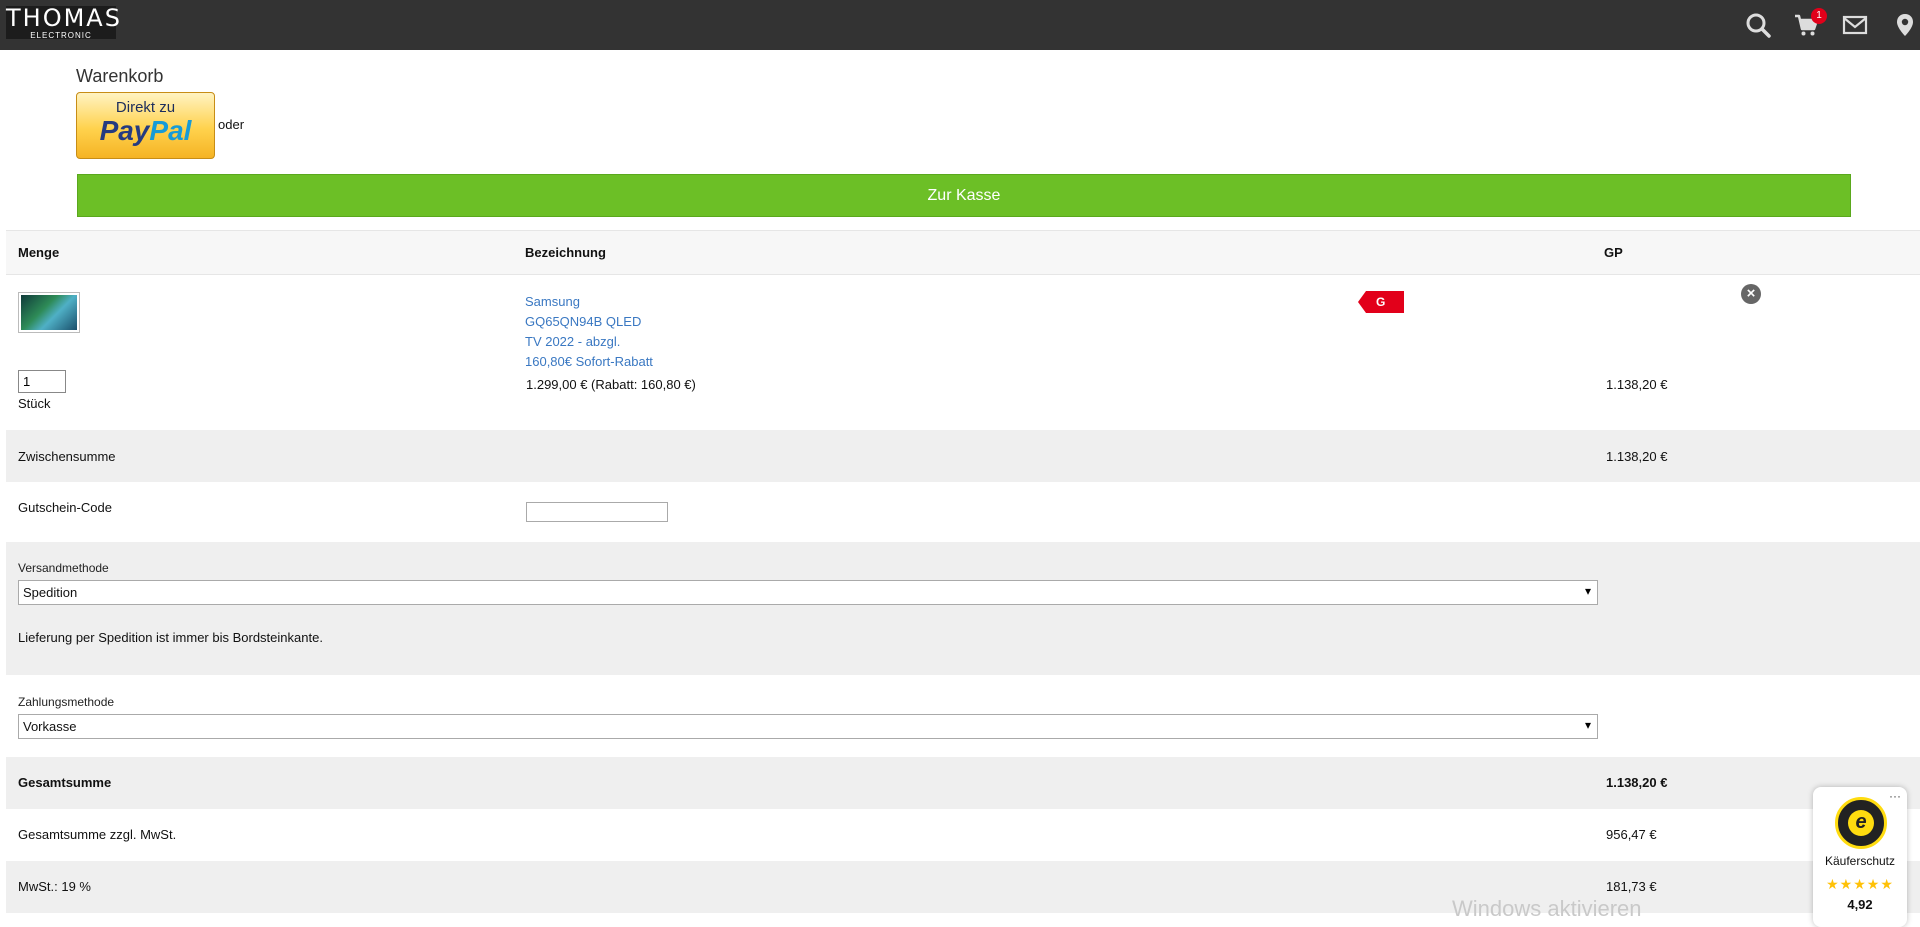 Image resolution: width=1920 pixels, height=927 pixels. Describe the element at coordinates (66, 702) in the screenshot. I see `payment-method-label: Zahlungsmethode` at that location.